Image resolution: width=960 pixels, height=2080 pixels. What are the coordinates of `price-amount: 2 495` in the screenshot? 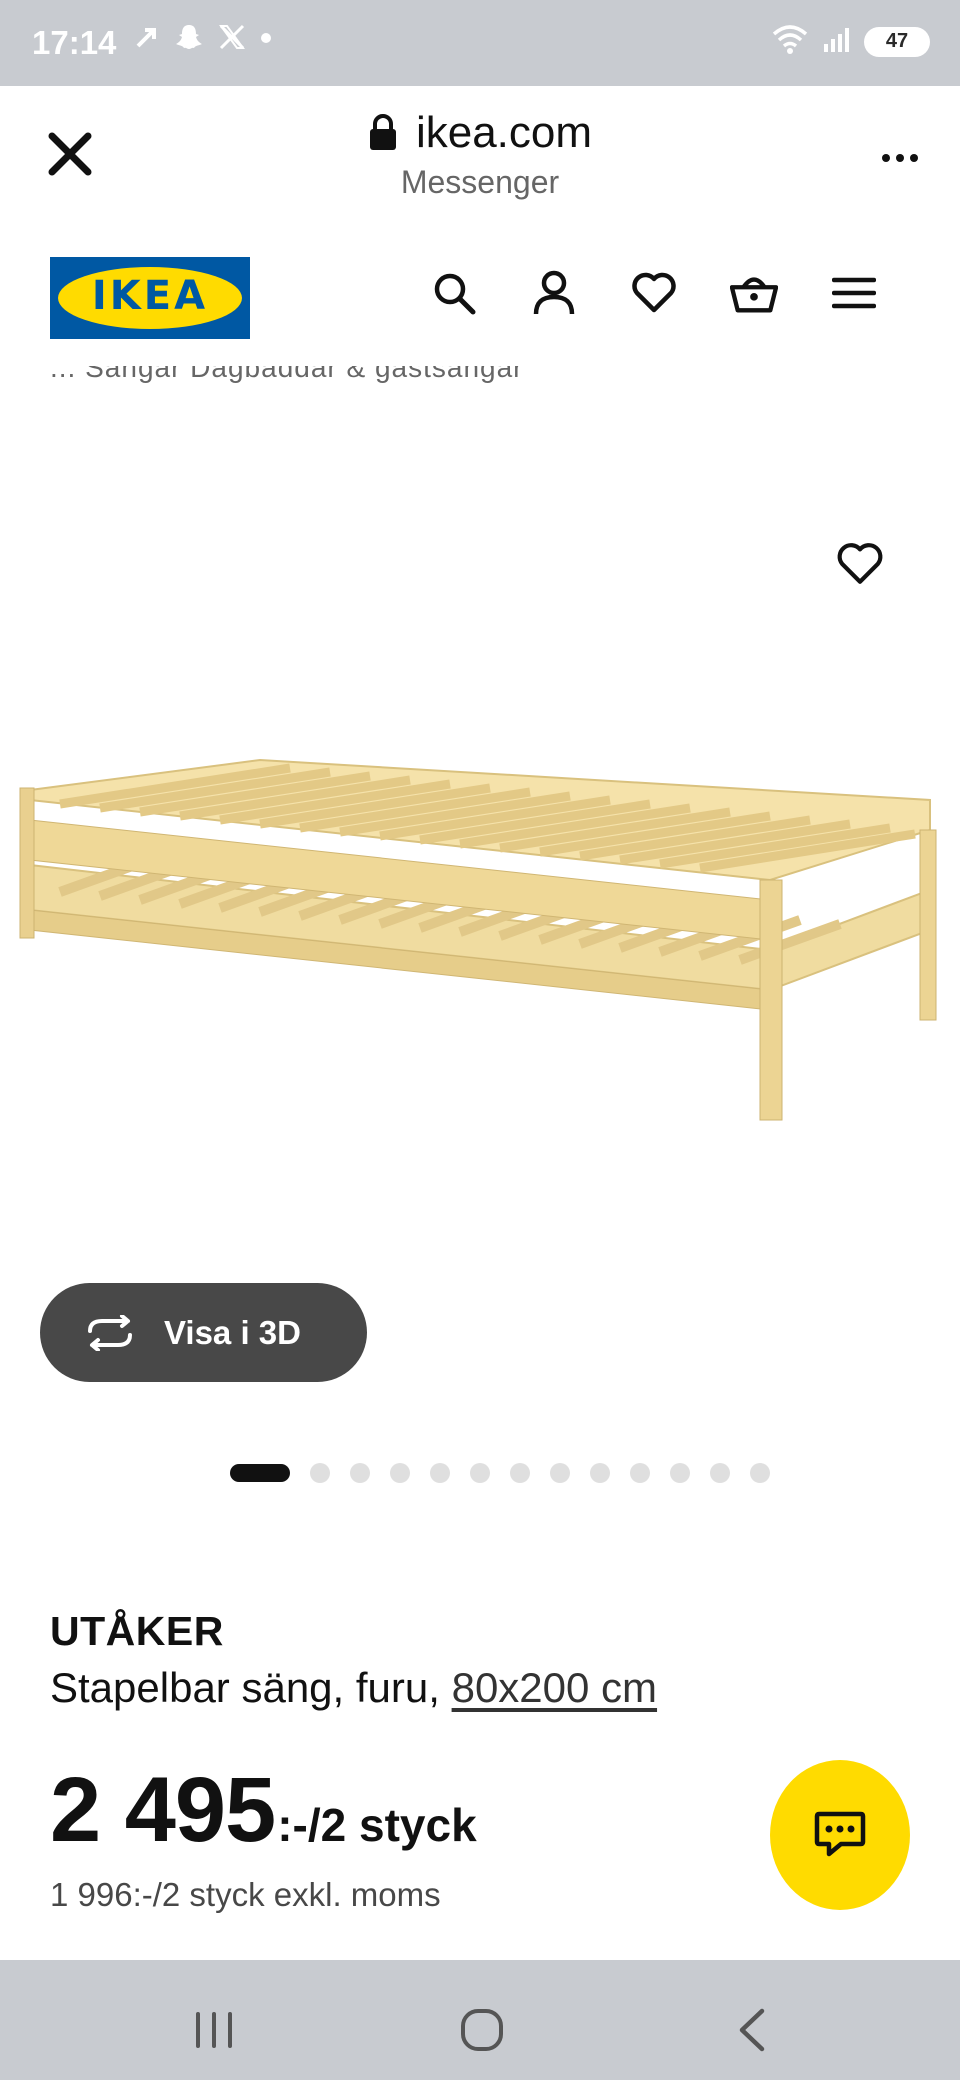 It's located at (163, 1810).